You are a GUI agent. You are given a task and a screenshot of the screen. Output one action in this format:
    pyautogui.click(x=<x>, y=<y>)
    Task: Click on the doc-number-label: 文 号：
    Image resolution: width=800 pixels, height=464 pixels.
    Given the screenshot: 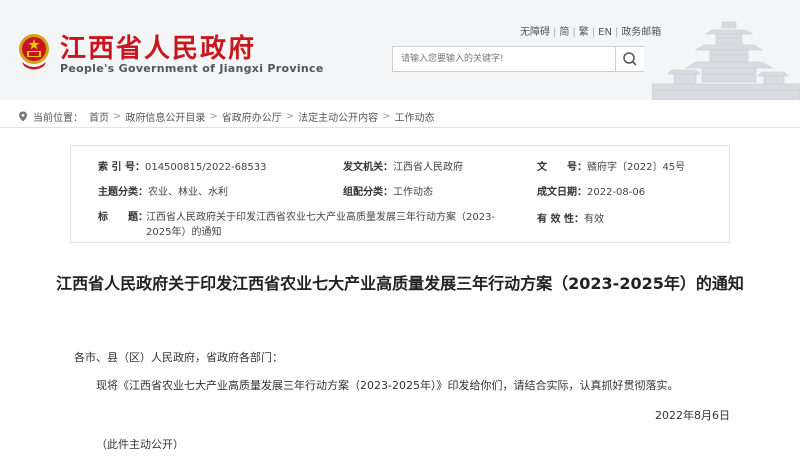 What is the action you would take?
    pyautogui.click(x=562, y=167)
    